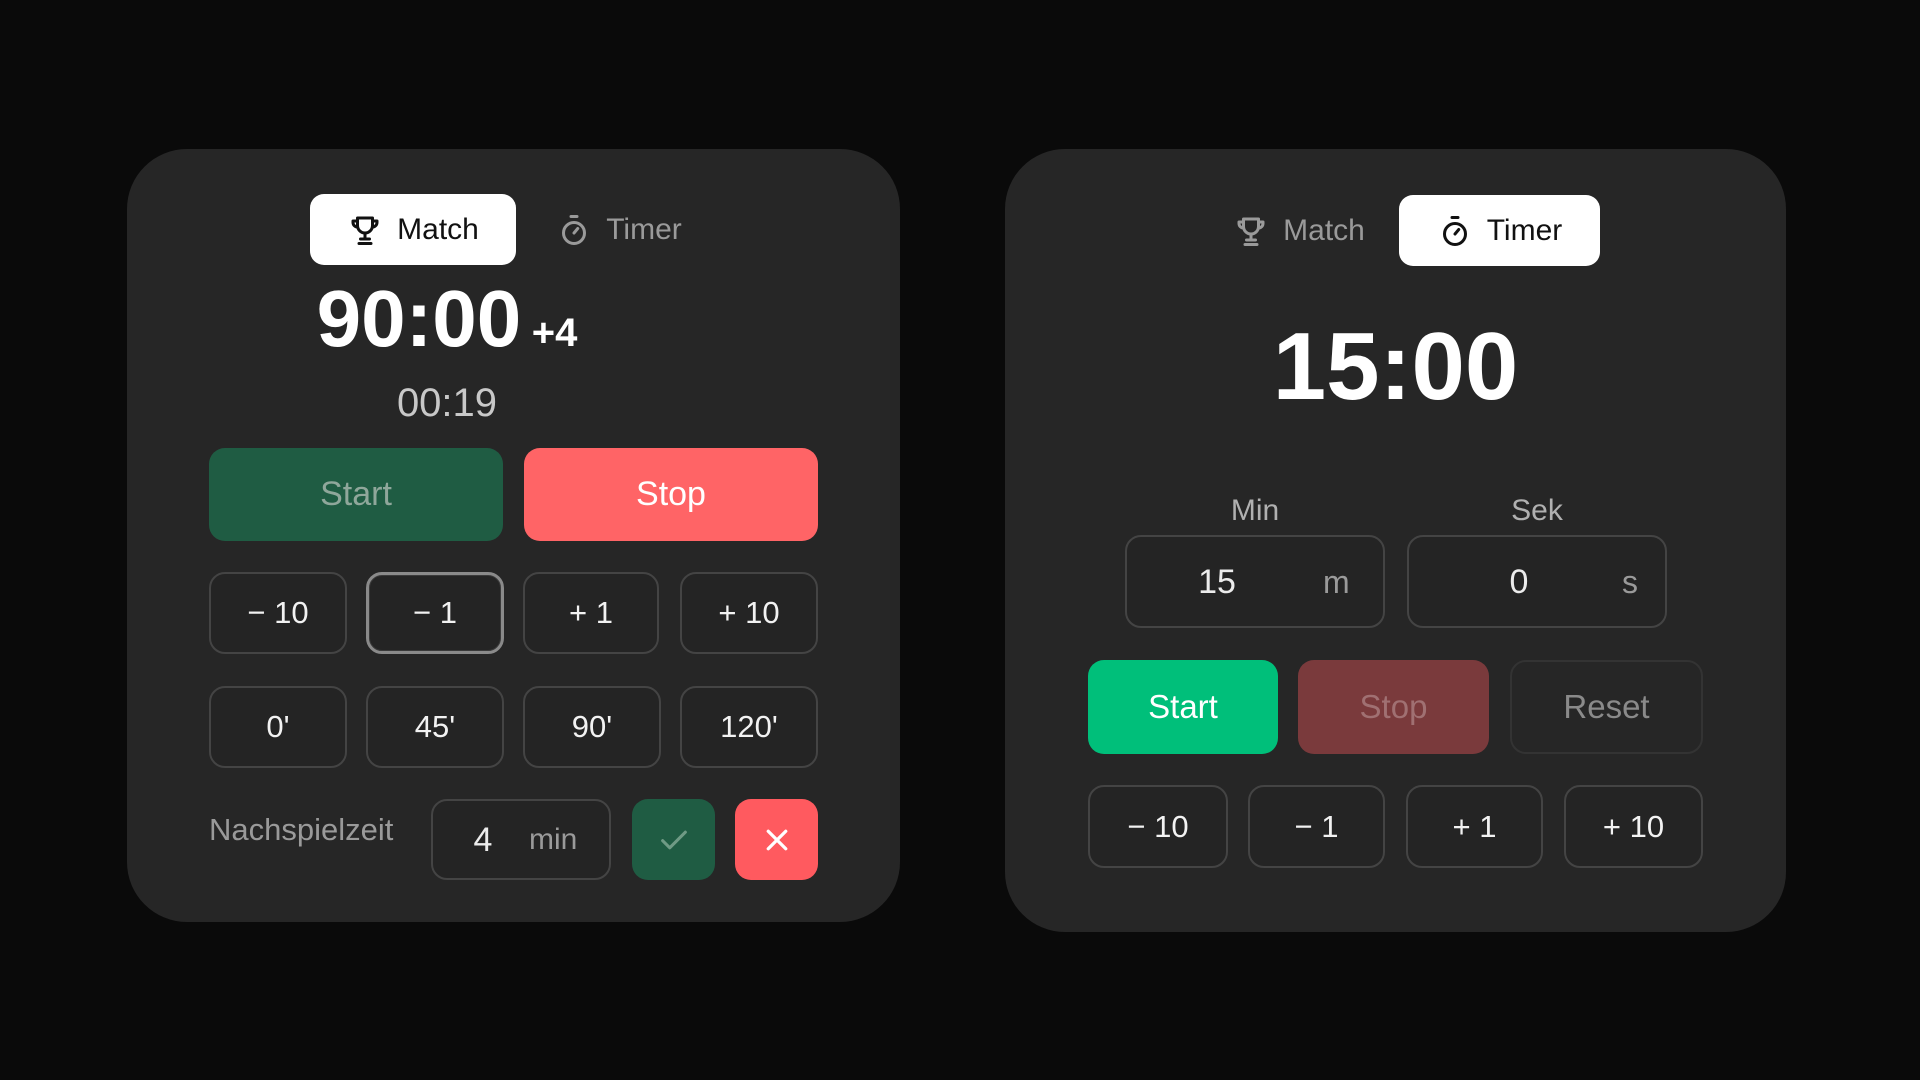 The image size is (1920, 1080). Describe the element at coordinates (1336, 582) in the screenshot. I see `minutes-unit: m` at that location.